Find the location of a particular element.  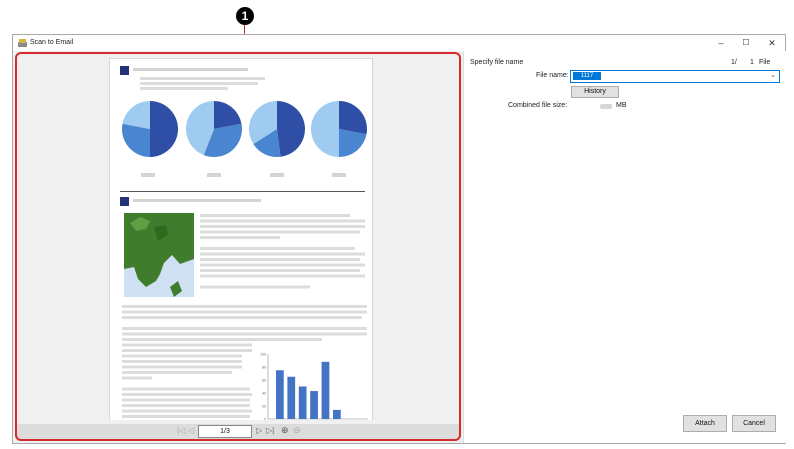

chevron-down-icon: ⌄ is located at coordinates (773, 75).